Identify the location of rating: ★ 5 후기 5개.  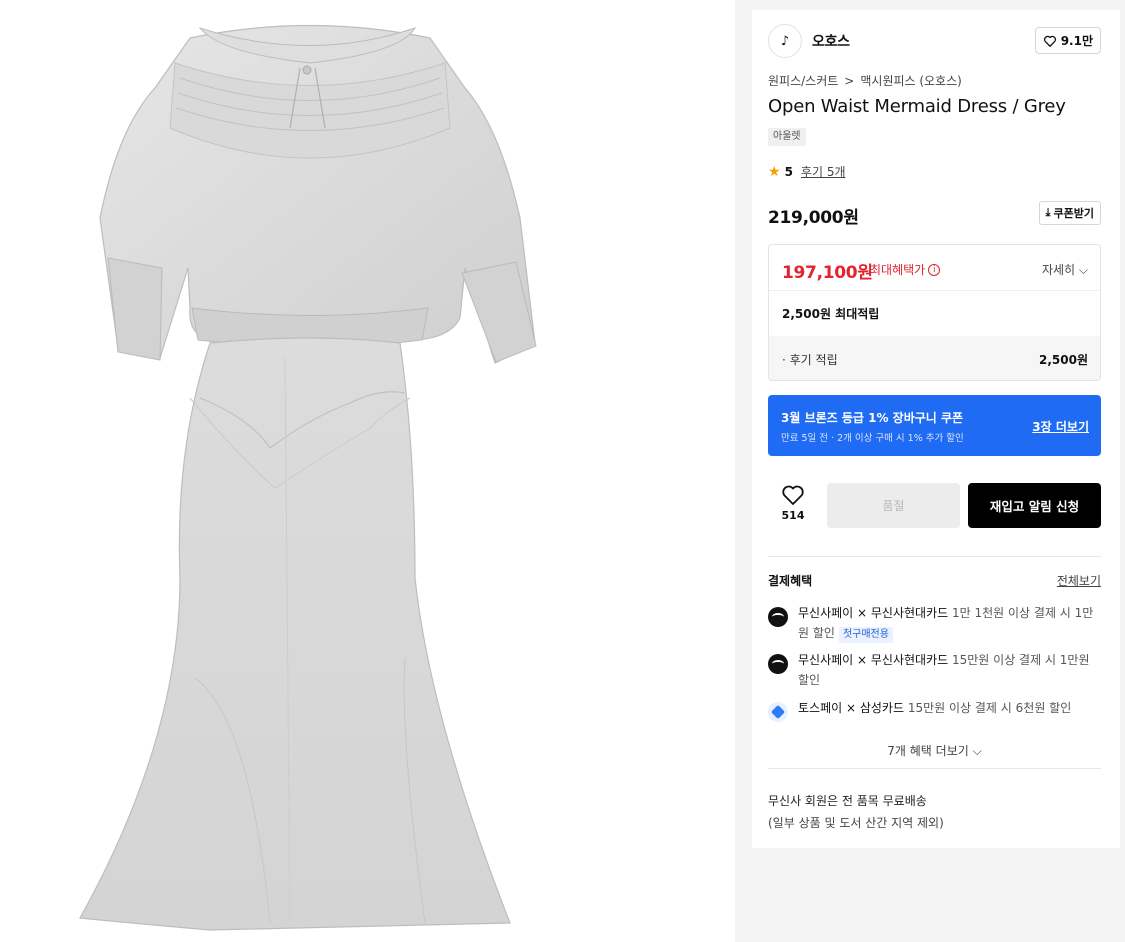
(807, 171).